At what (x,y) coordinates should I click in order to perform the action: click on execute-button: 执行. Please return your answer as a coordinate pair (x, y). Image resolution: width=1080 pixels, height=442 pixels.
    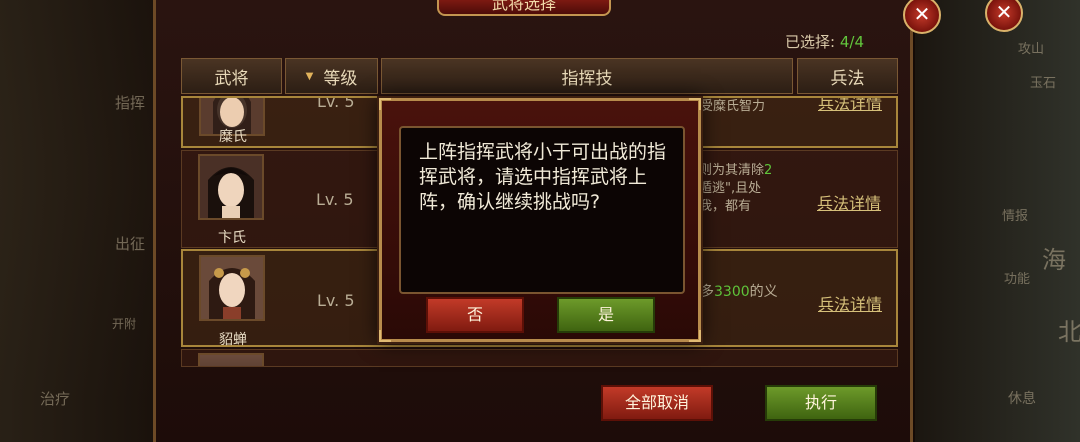
    Looking at the image, I should click on (821, 403).